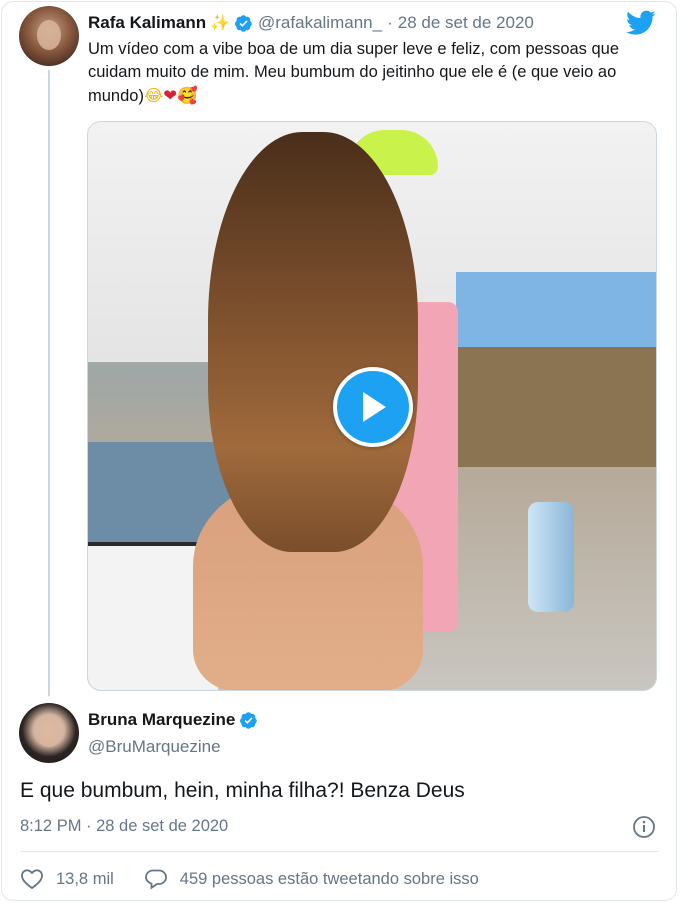 This screenshot has height=903, width=680. Describe the element at coordinates (32, 879) in the screenshot. I see `heart-icon` at that location.